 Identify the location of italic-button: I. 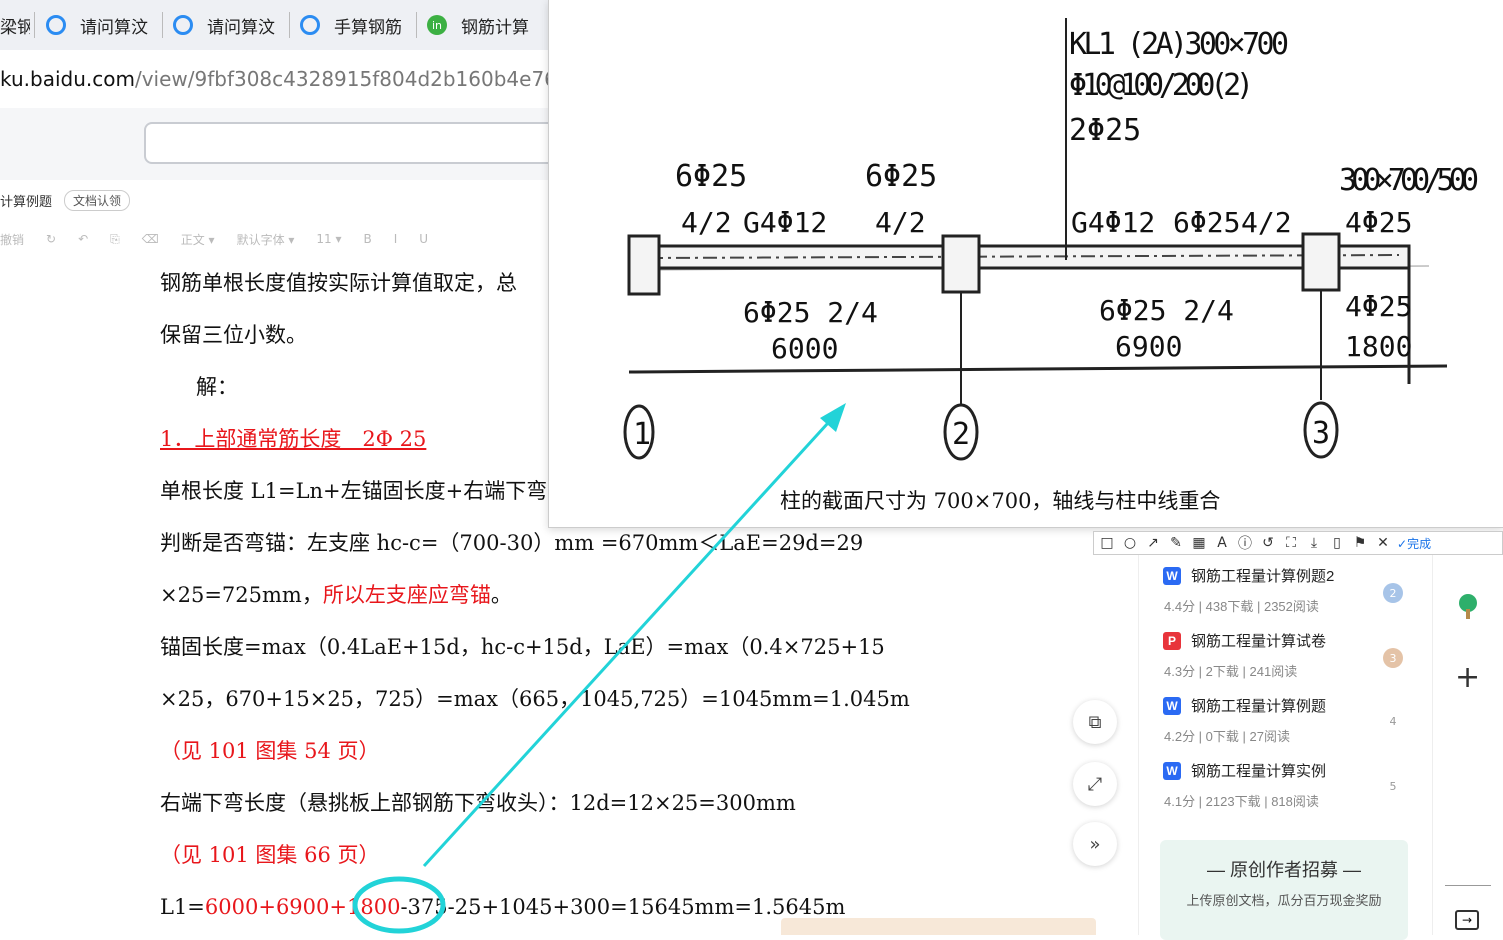
(396, 239).